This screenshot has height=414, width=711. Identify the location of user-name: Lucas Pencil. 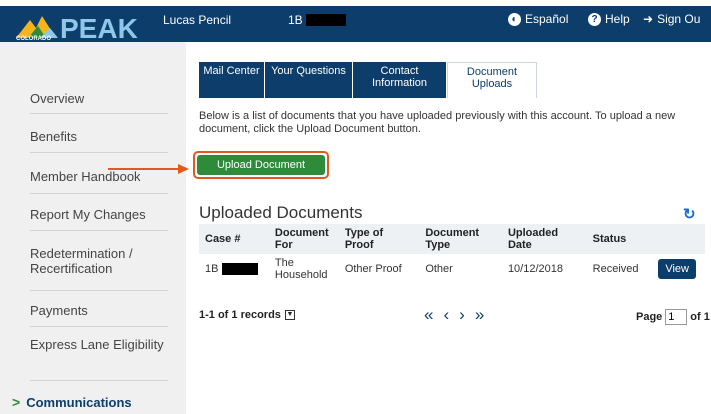
(197, 20).